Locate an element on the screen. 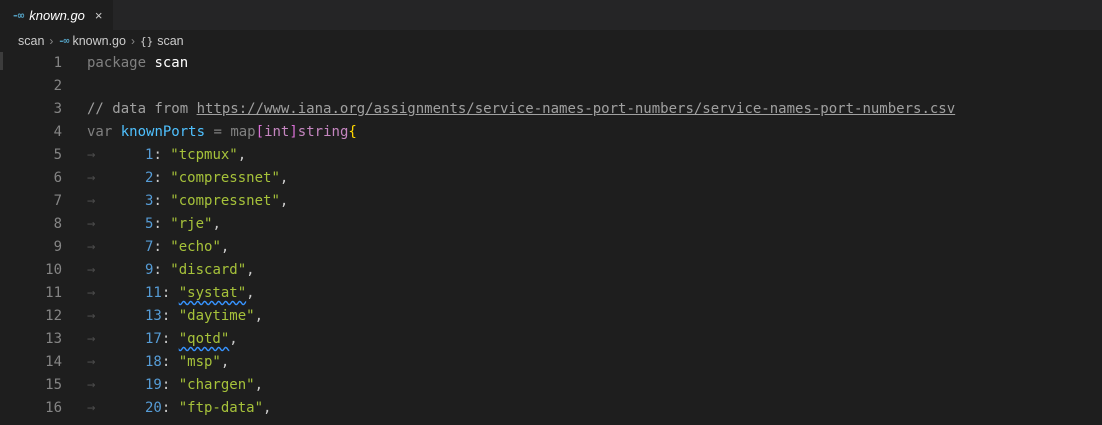  service-name-string: "discard" is located at coordinates (208, 270).